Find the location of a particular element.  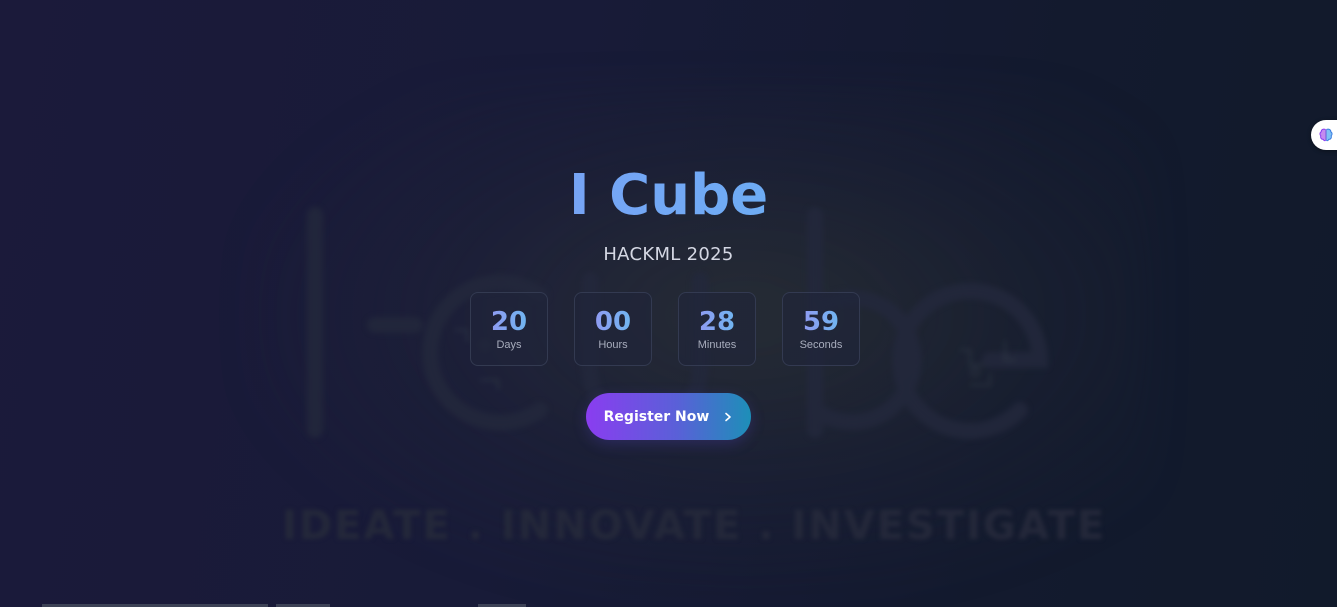

countdown-seconds: 59 Seconds is located at coordinates (821, 329).